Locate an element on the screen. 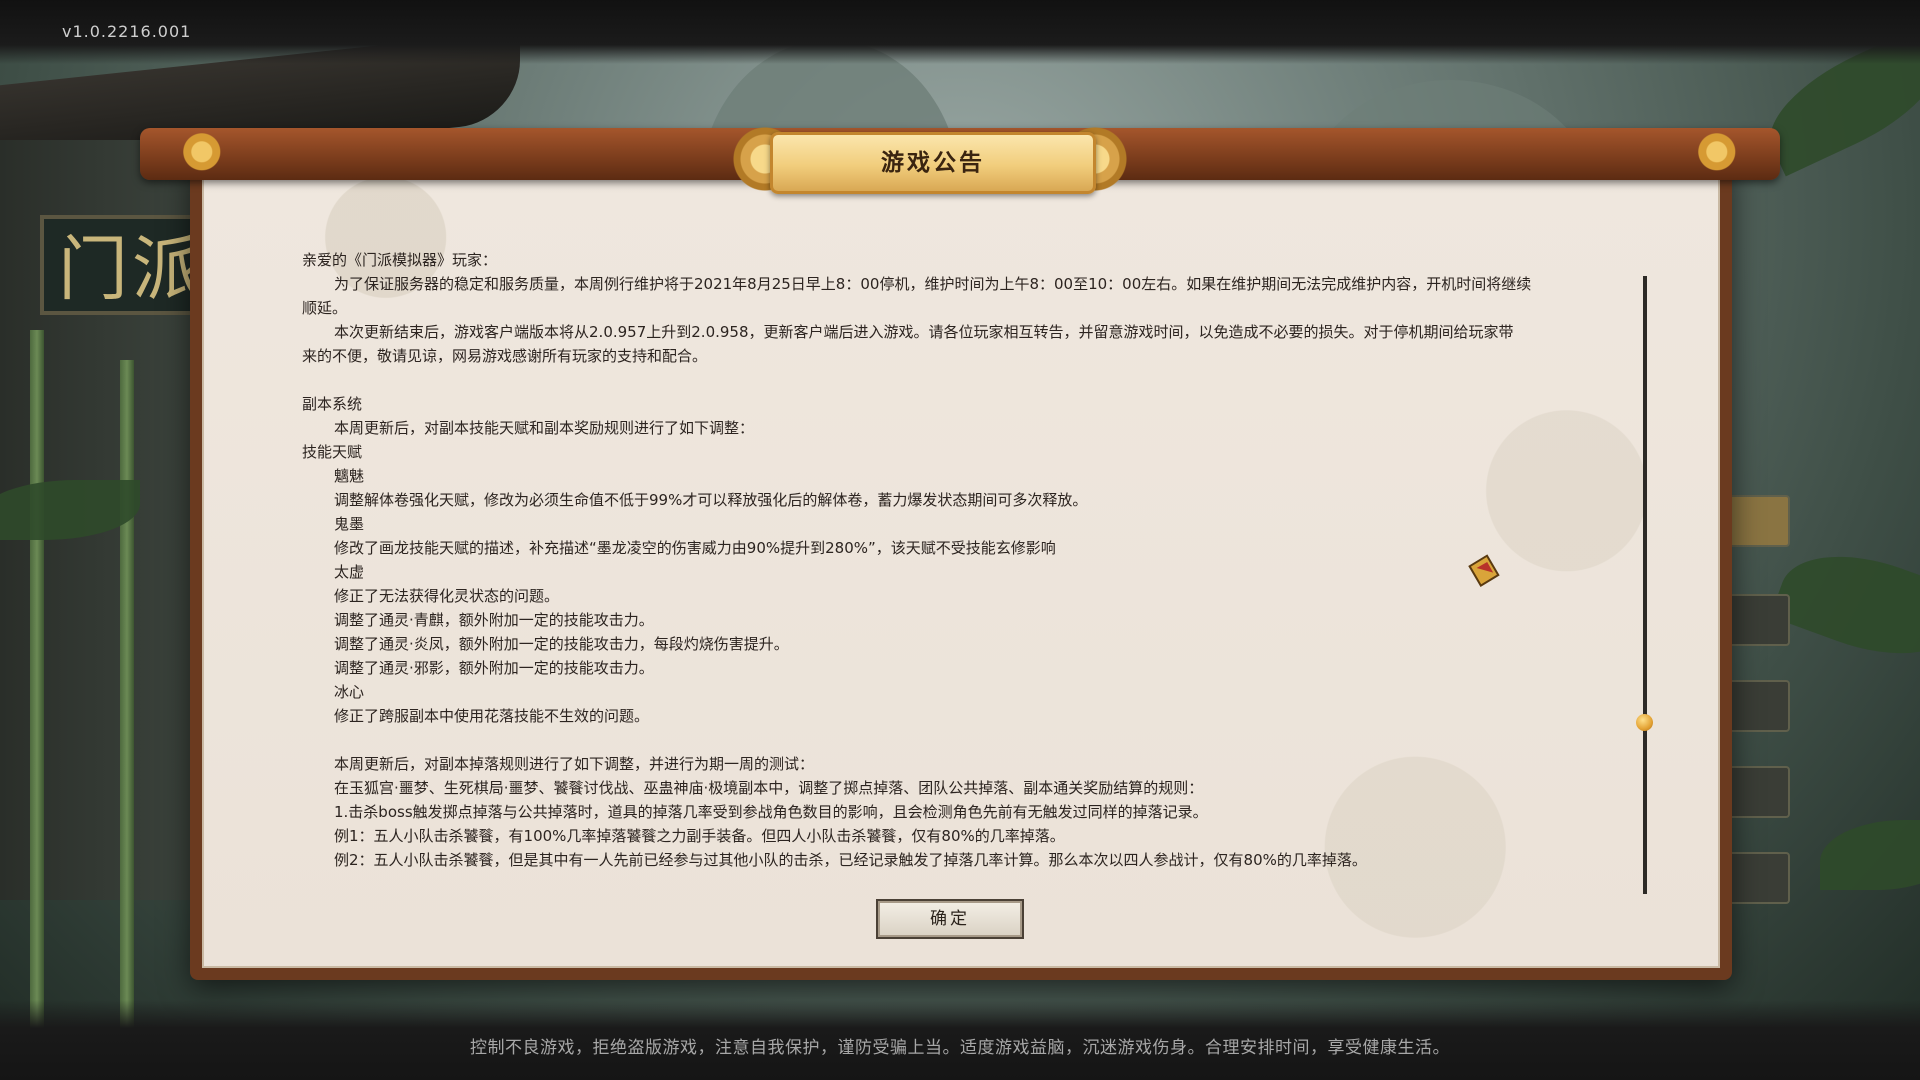  title-plate: 游戏公告 is located at coordinates (933, 163).